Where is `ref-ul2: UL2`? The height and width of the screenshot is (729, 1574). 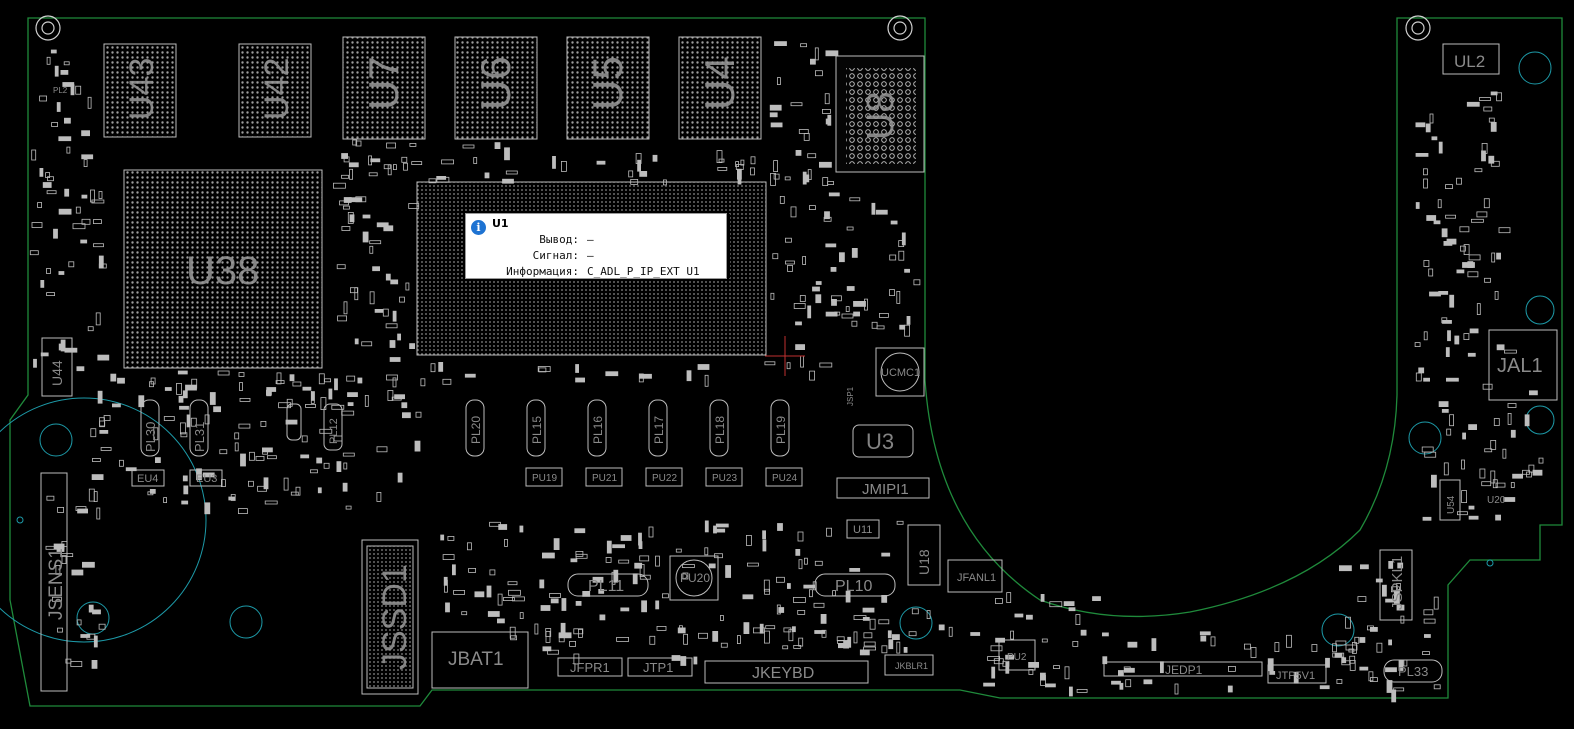
ref-ul2: UL2 is located at coordinates (1469, 61).